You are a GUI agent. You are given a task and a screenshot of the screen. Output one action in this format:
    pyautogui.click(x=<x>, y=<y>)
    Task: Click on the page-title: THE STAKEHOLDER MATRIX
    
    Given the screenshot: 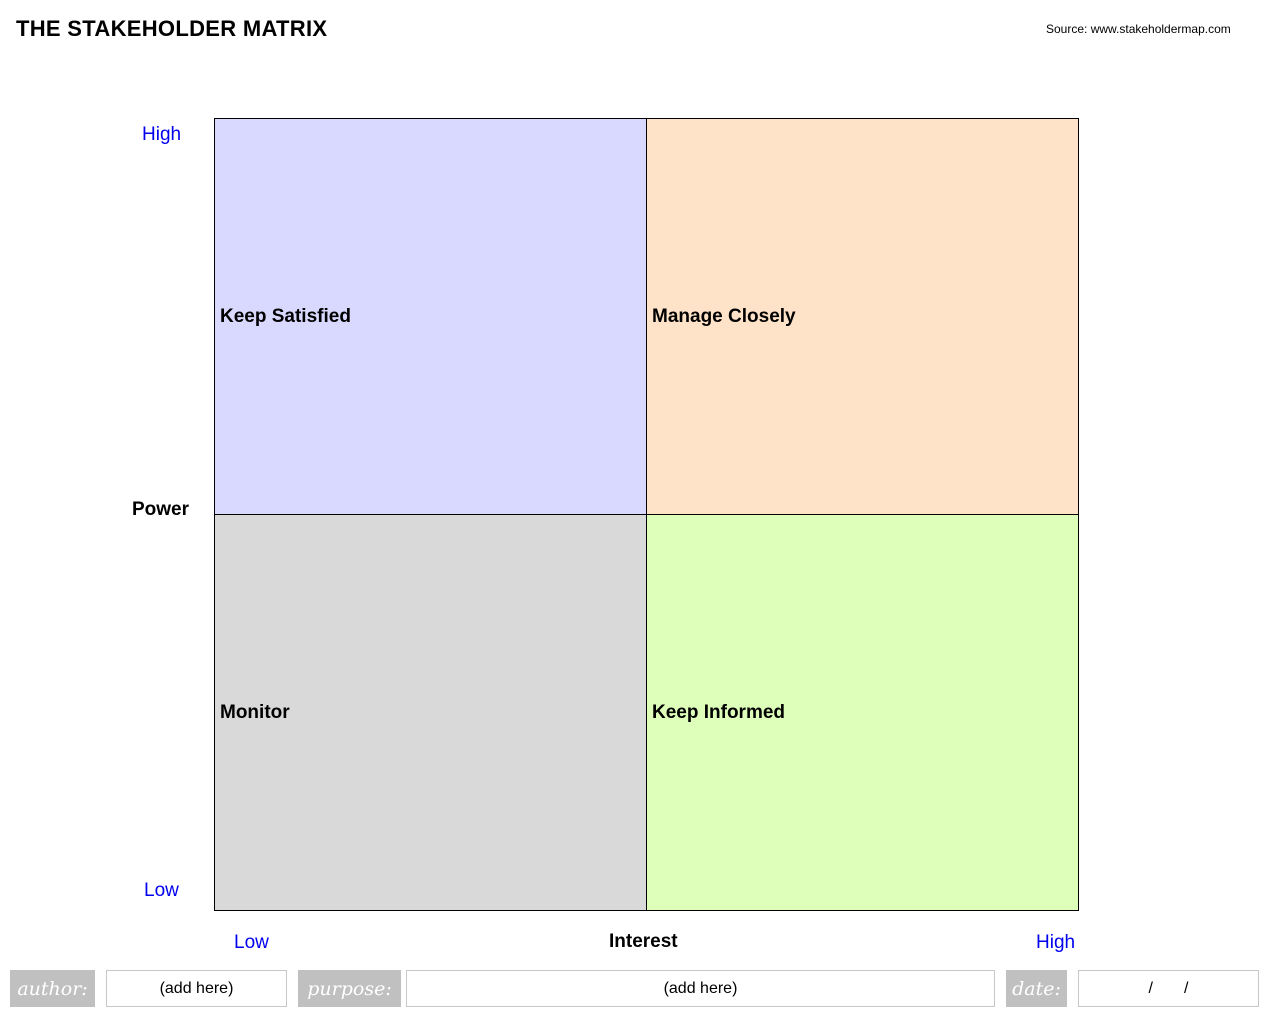 What is the action you would take?
    pyautogui.click(x=172, y=28)
    